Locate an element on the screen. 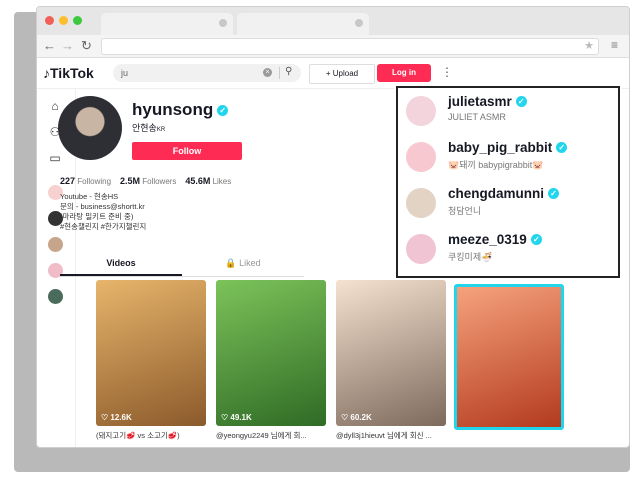  live-icon: ▭ is located at coordinates (55, 158).